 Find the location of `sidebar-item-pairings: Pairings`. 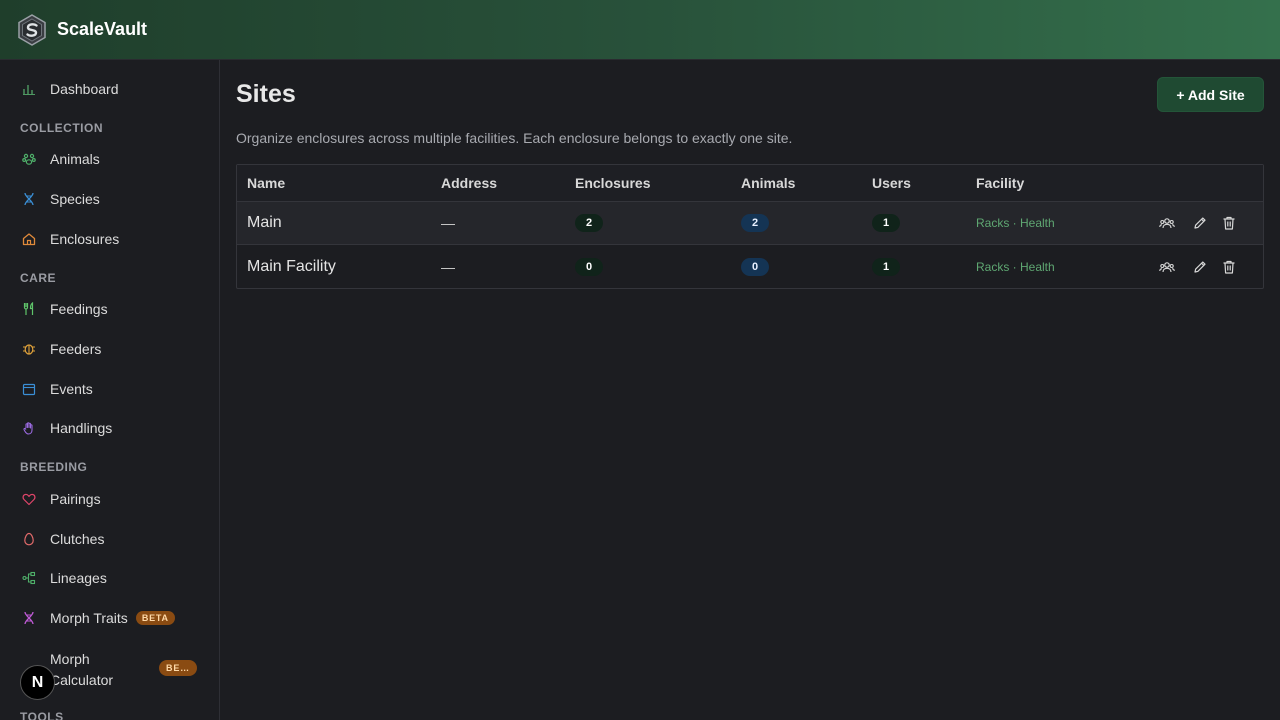

sidebar-item-pairings: Pairings is located at coordinates (109, 499).